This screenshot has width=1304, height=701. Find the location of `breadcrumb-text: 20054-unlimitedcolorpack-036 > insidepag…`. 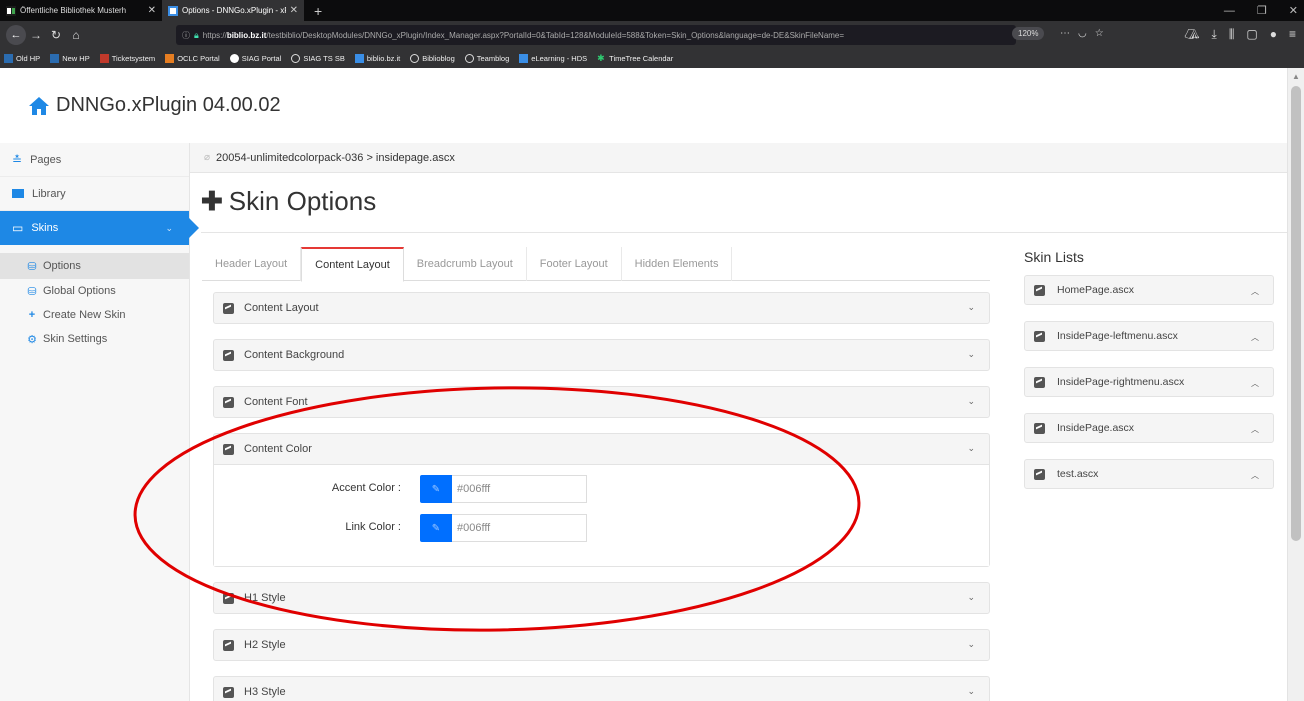

breadcrumb-text: 20054-unlimitedcolorpack-036 > insidepag… is located at coordinates (335, 157).